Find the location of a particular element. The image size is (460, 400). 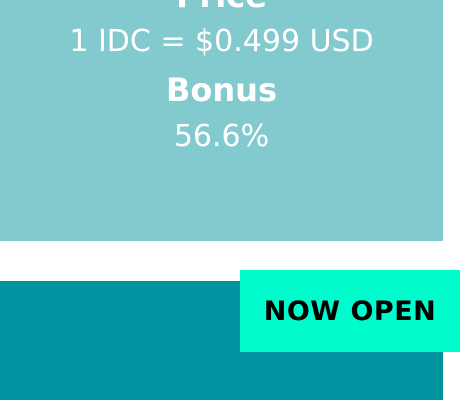

status-badge-label: NOW OPEN is located at coordinates (350, 311).